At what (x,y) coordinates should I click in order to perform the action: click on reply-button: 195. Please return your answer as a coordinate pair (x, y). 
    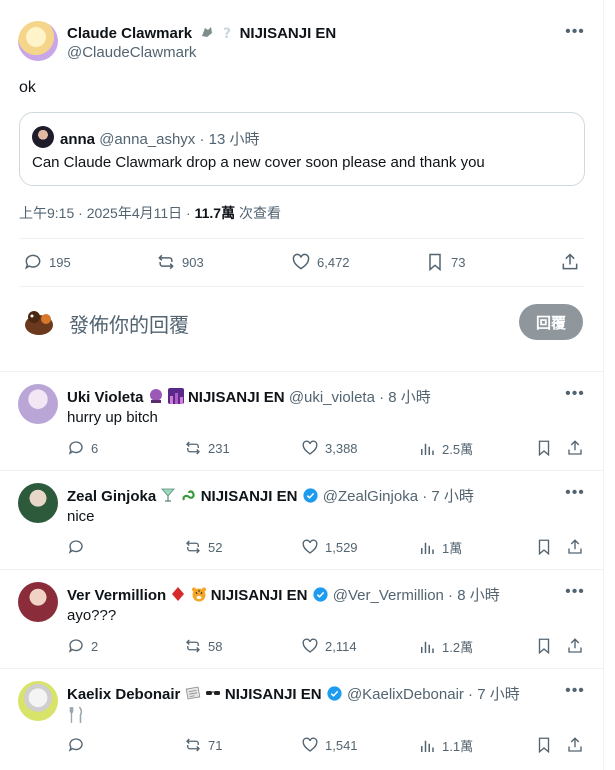
    Looking at the image, I should click on (47, 262).